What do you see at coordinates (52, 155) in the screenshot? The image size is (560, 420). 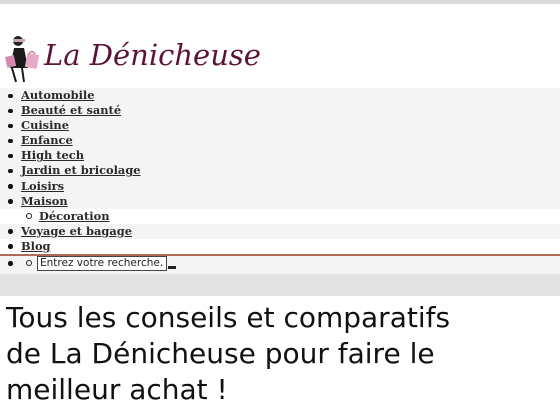 I see `nav-link-high-tech: High tech` at bounding box center [52, 155].